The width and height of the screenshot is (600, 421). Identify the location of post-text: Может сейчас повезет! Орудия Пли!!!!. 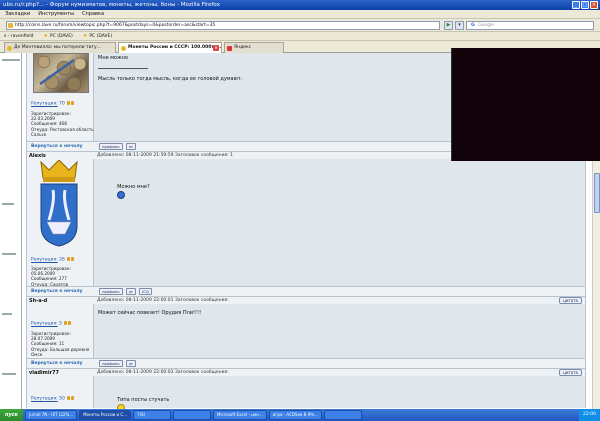
(150, 313).